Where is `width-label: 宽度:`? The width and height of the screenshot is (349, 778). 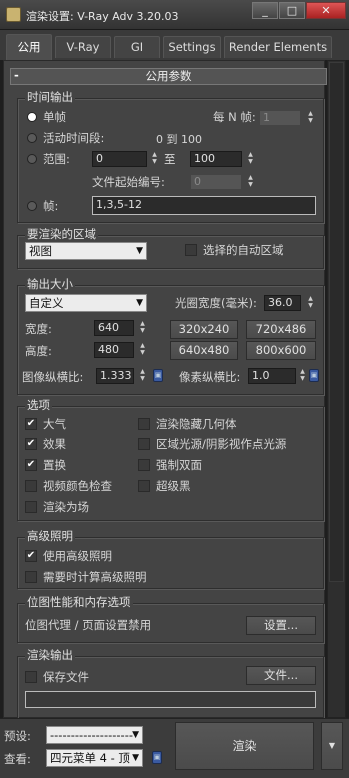
width-label: 宽度: is located at coordinates (38, 329).